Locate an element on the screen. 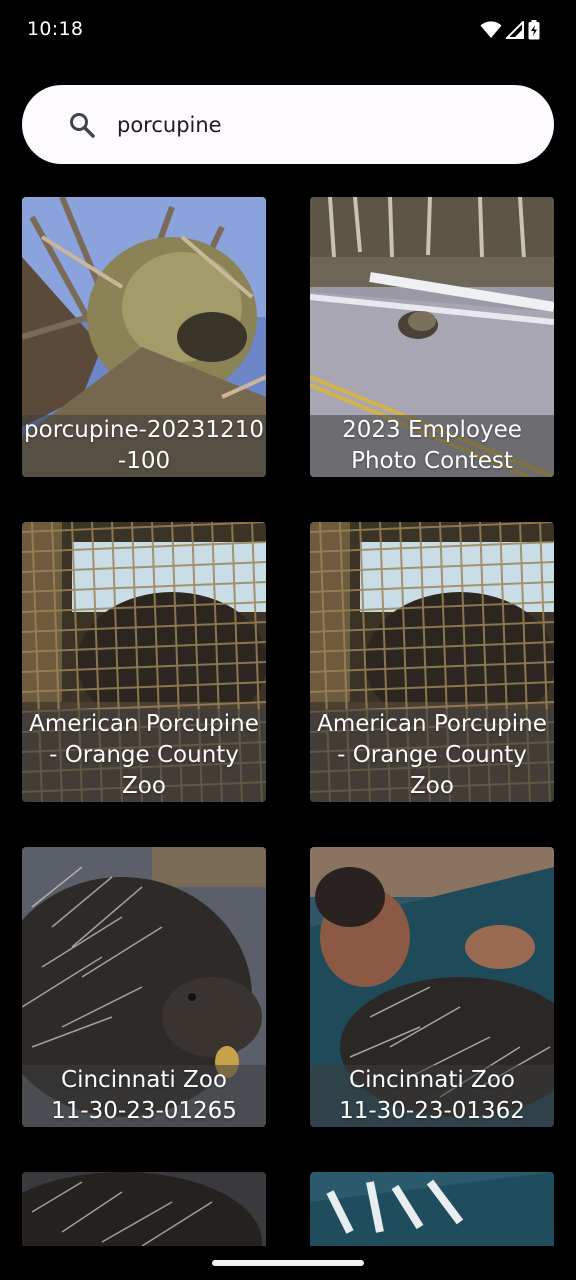  result-card: Cincinnati Zoo 11-30-23-01265 is located at coordinates (144, 987).